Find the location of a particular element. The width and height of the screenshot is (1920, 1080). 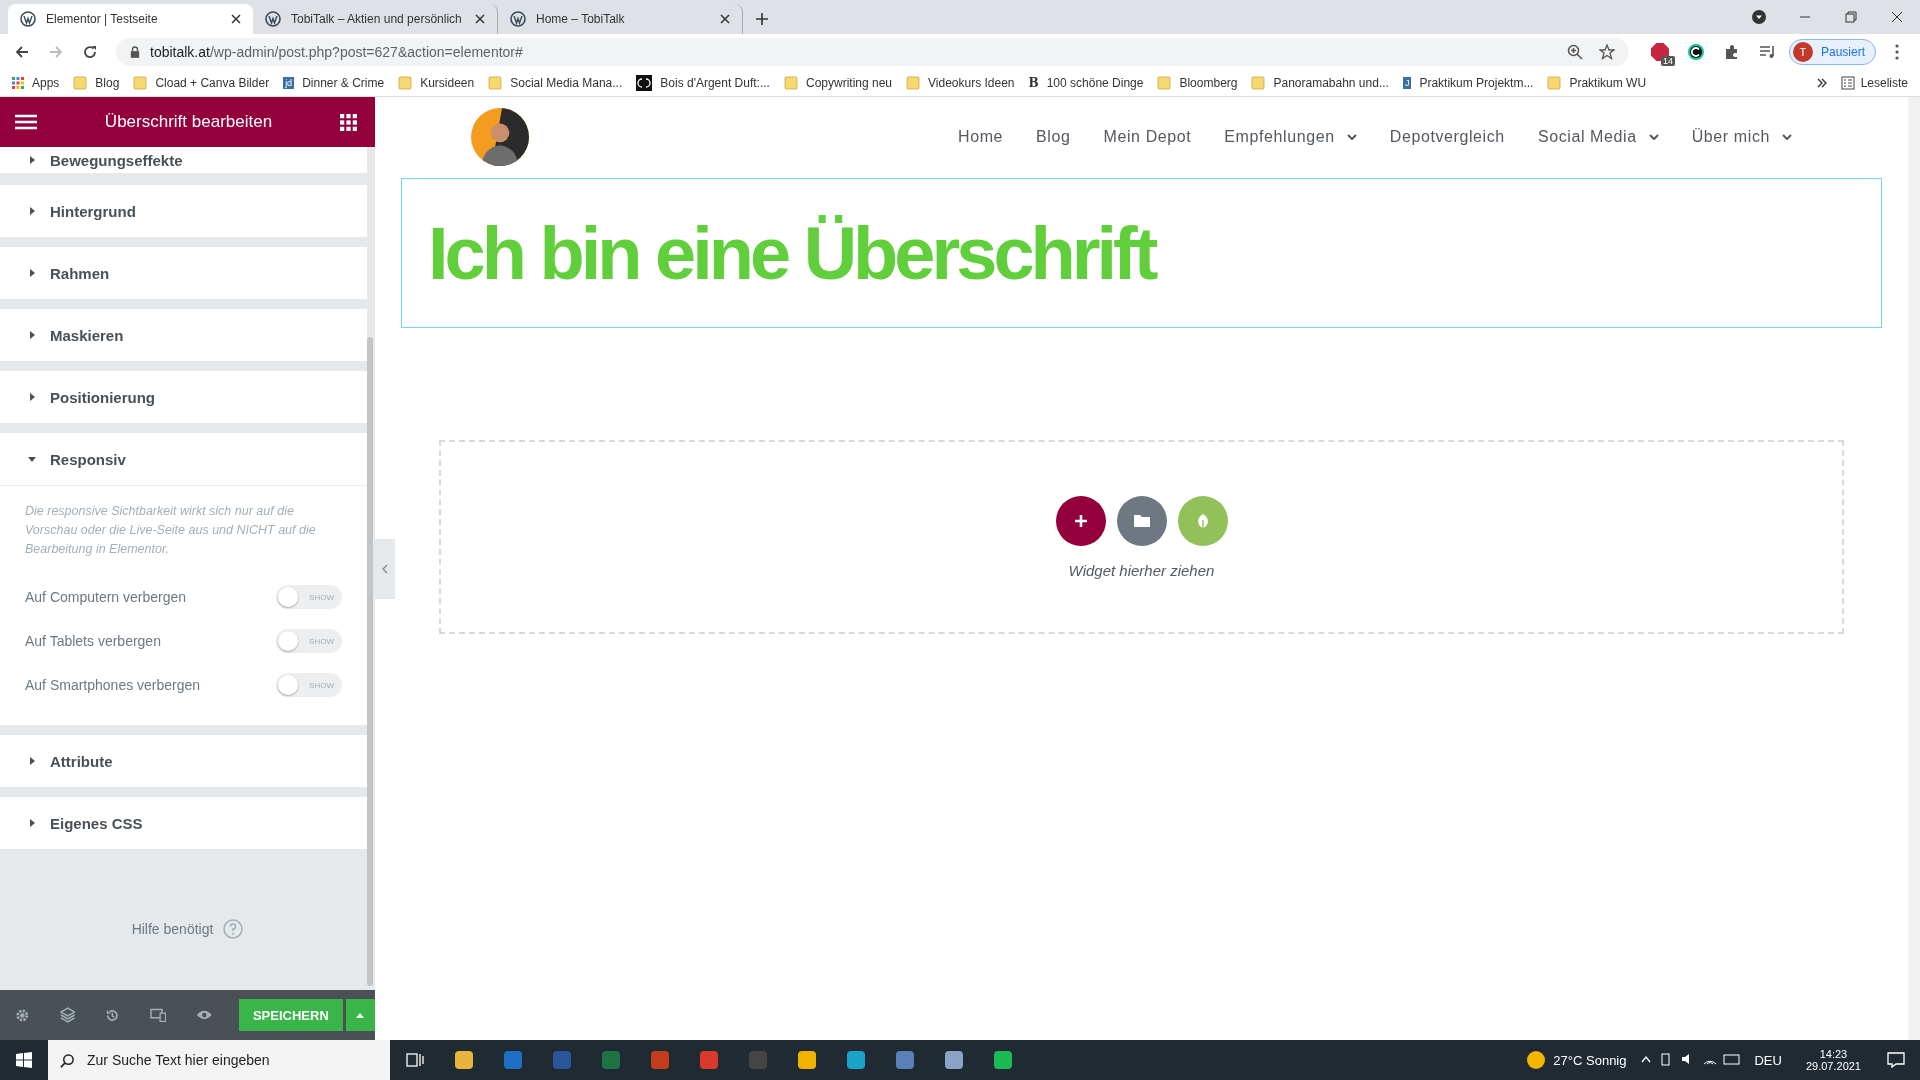

search-input-field: Zur Suche Text hier eingeben is located at coordinates (238, 1060).